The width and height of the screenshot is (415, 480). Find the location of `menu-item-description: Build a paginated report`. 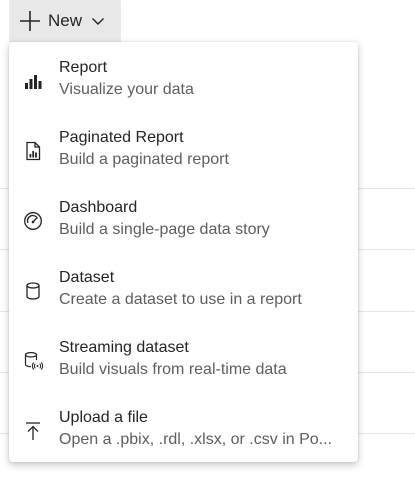

menu-item-description: Build a paginated report is located at coordinates (144, 159).